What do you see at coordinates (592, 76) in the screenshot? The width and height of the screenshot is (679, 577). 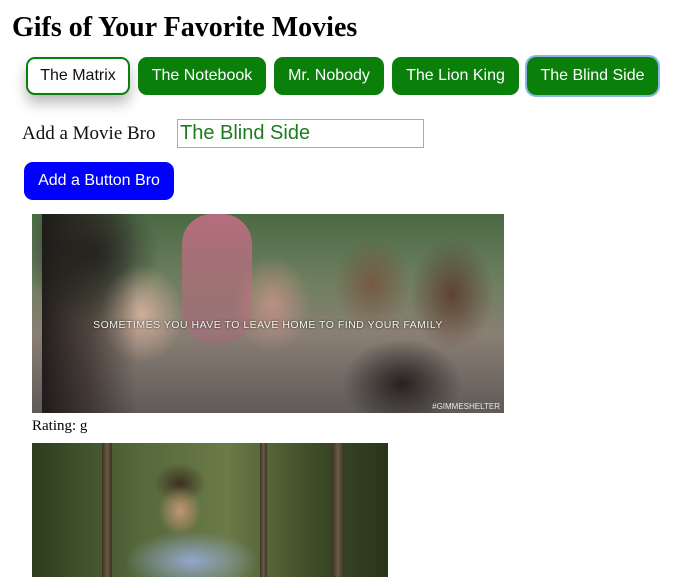 I see `movie-button-the-blind-side: The Blind Side` at bounding box center [592, 76].